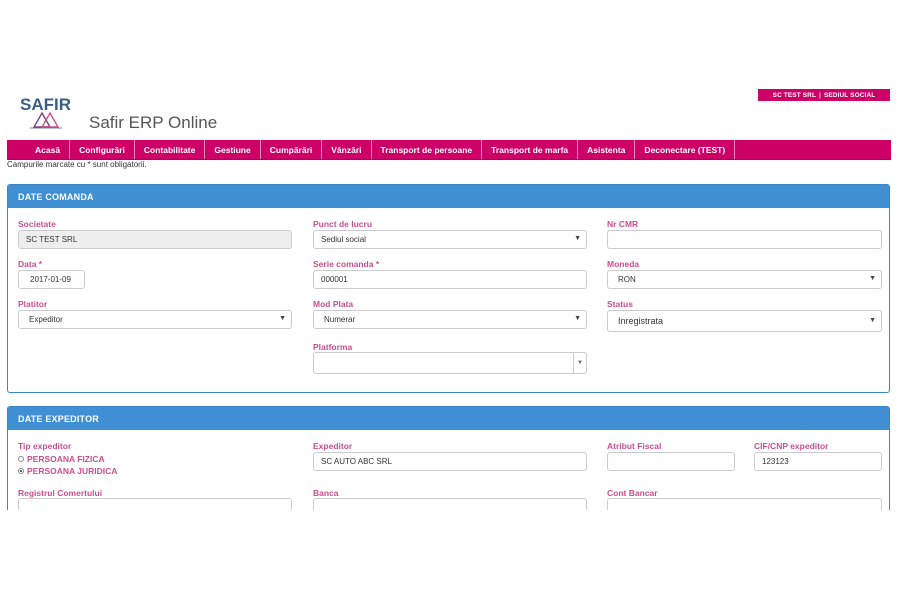  Describe the element at coordinates (292, 149) in the screenshot. I see `nav-item-cumparari: Cumpărări` at that location.